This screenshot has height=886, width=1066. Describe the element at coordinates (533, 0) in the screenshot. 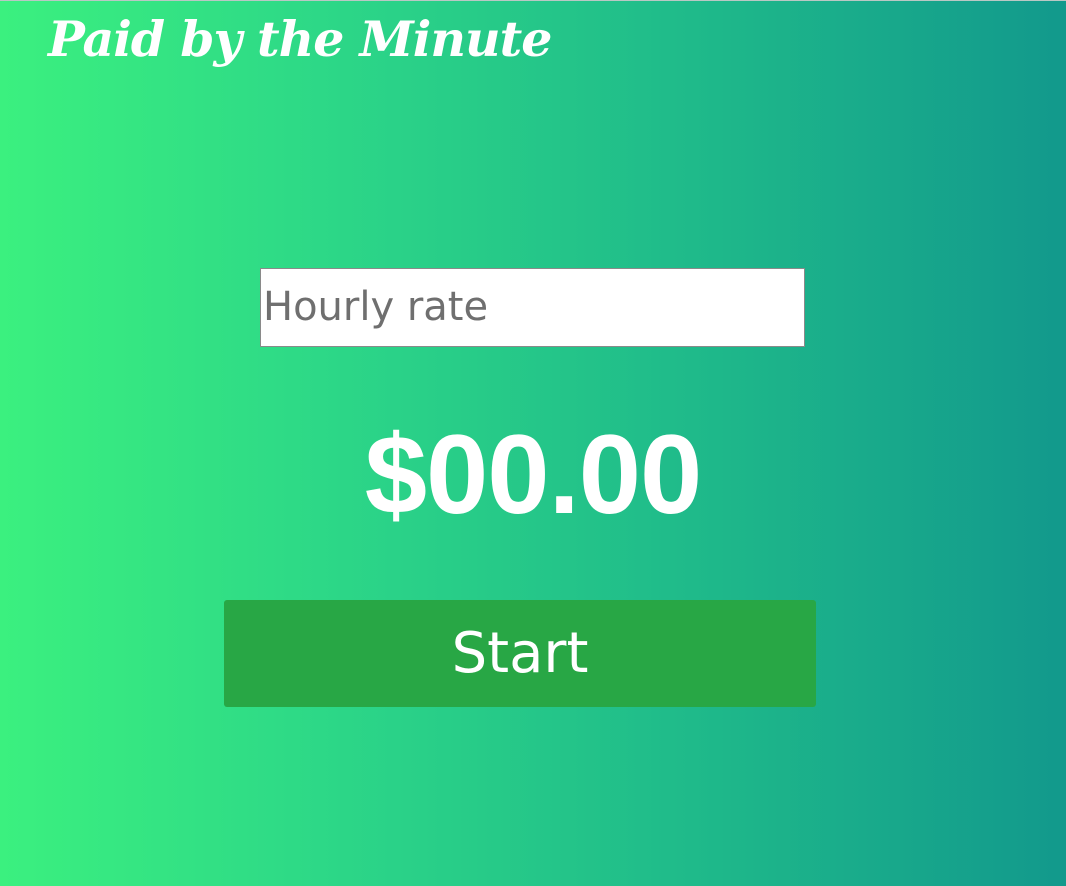

I see `top-border` at that location.